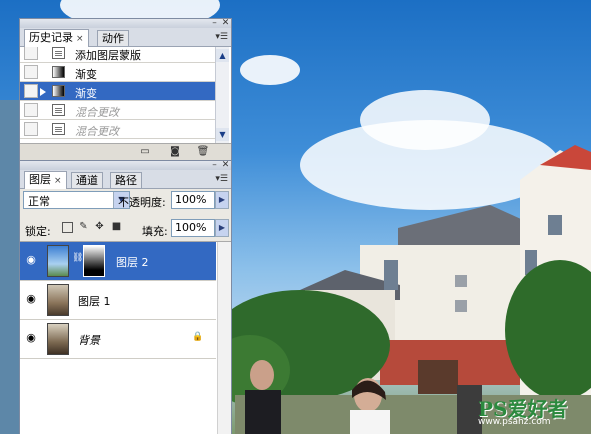  Describe the element at coordinates (193, 228) in the screenshot. I see `fill-input: 100%` at that location.